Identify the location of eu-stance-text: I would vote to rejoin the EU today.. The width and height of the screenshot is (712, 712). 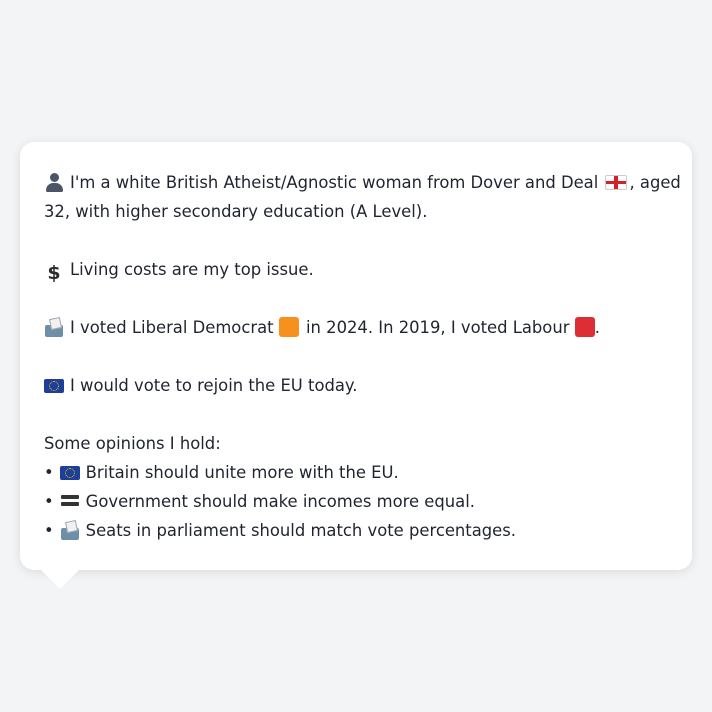
(214, 385).